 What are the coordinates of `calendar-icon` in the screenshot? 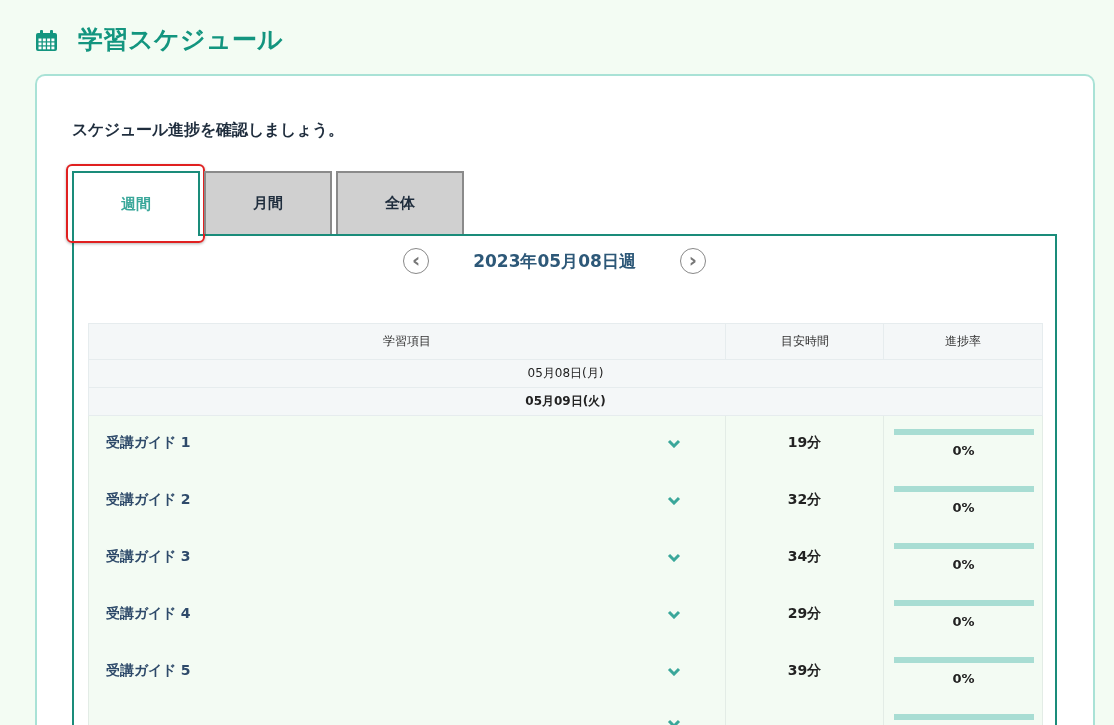 It's located at (46, 40).